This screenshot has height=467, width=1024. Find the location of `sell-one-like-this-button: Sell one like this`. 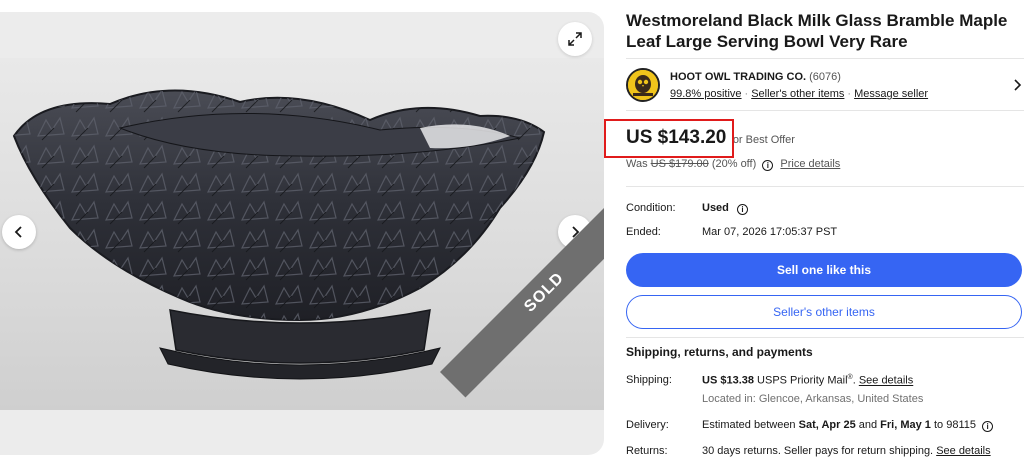

sell-one-like-this-button: Sell one like this is located at coordinates (824, 270).